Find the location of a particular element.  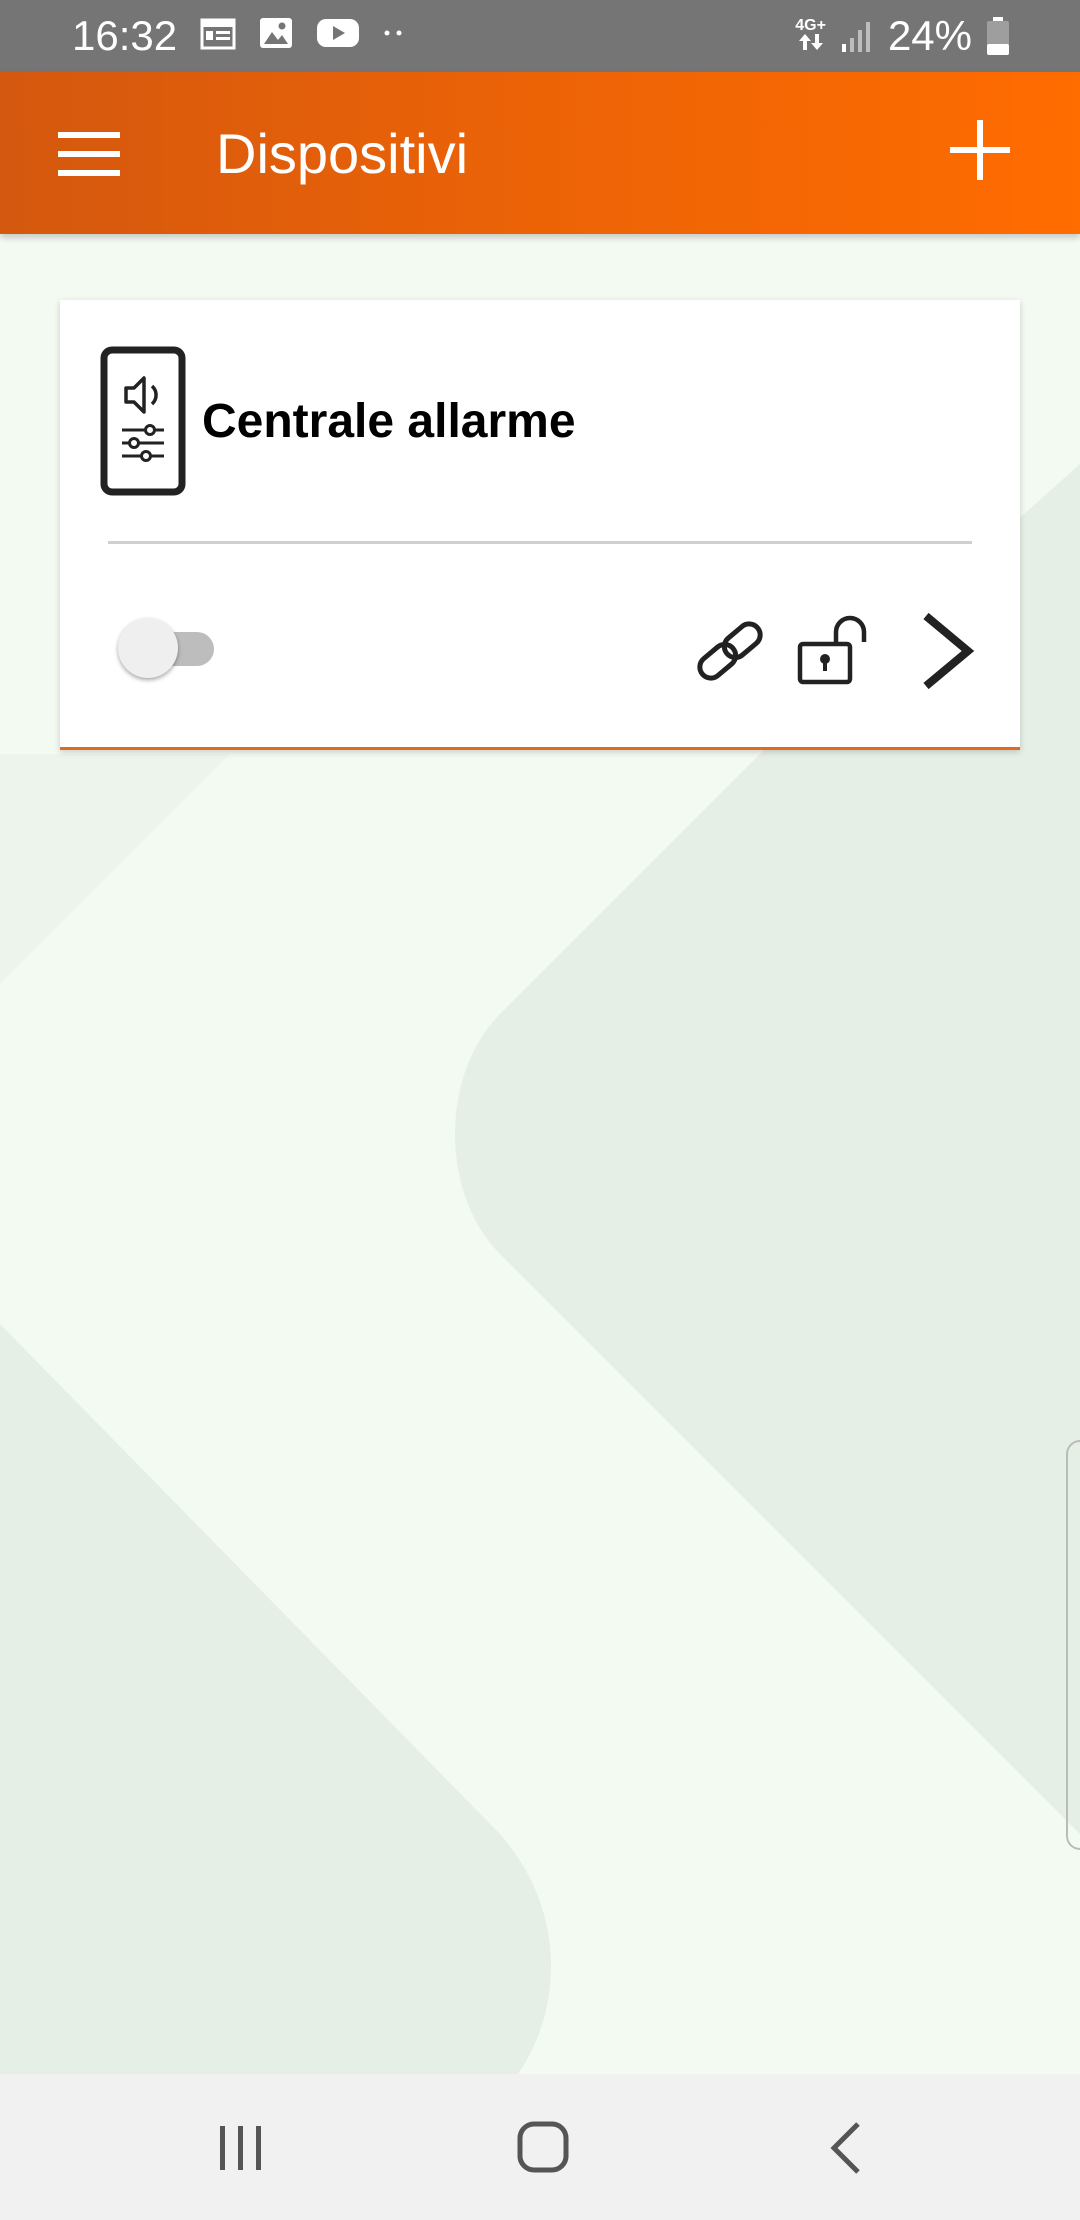

link-button is located at coordinates (730, 651).